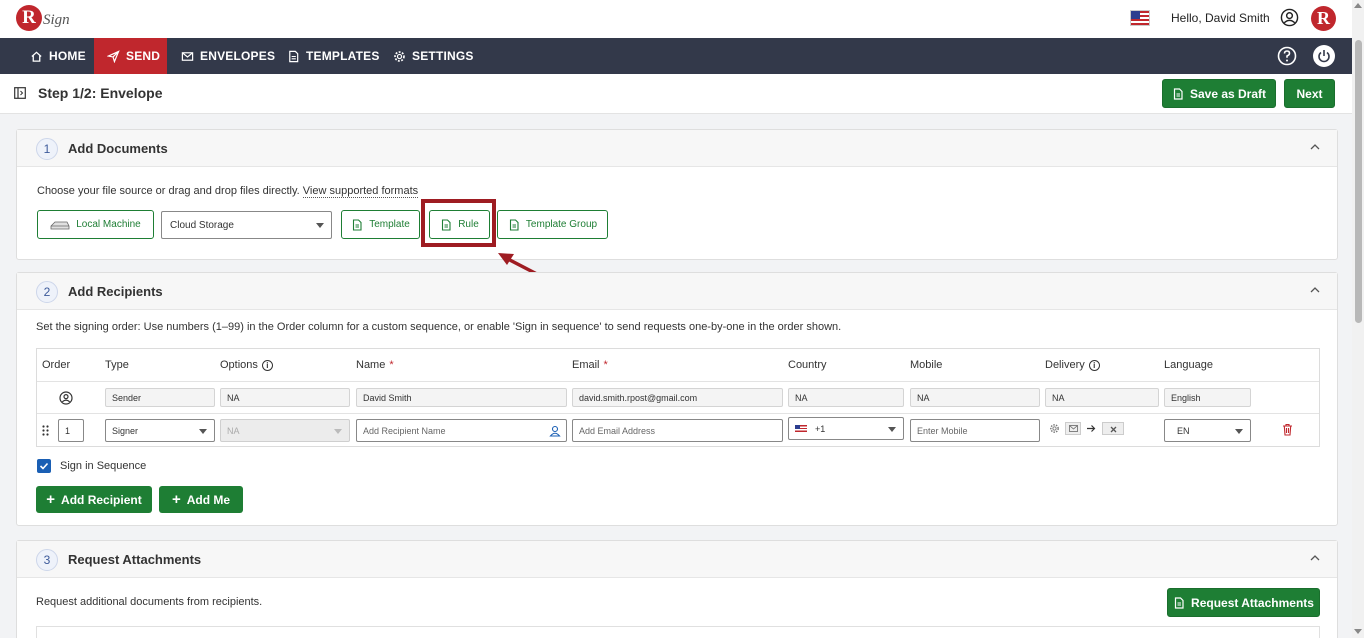 The image size is (1364, 638). I want to click on section-number: 3, so click(47, 560).